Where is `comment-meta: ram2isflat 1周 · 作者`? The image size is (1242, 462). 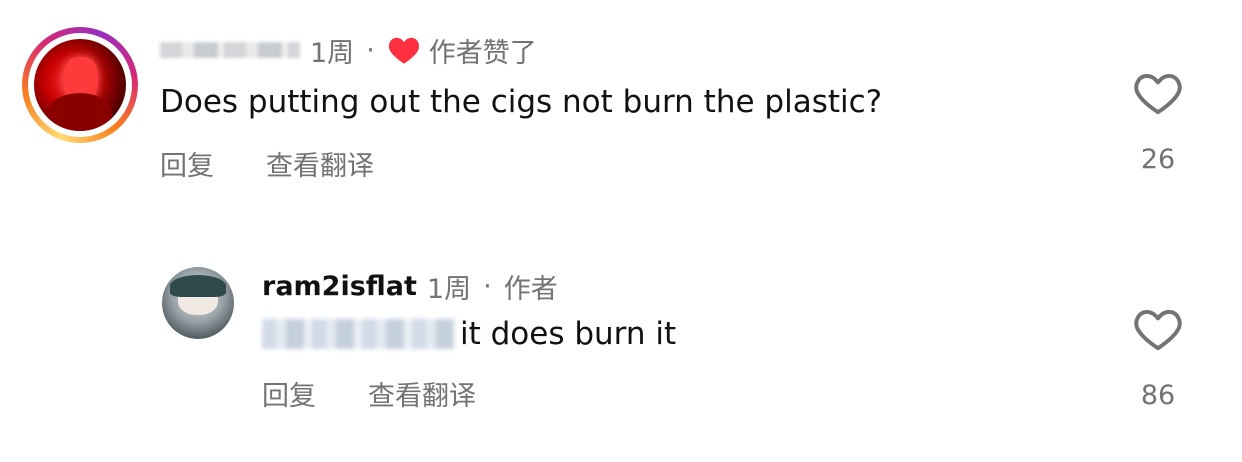 comment-meta: ram2isflat 1周 · 作者 is located at coordinates (410, 286).